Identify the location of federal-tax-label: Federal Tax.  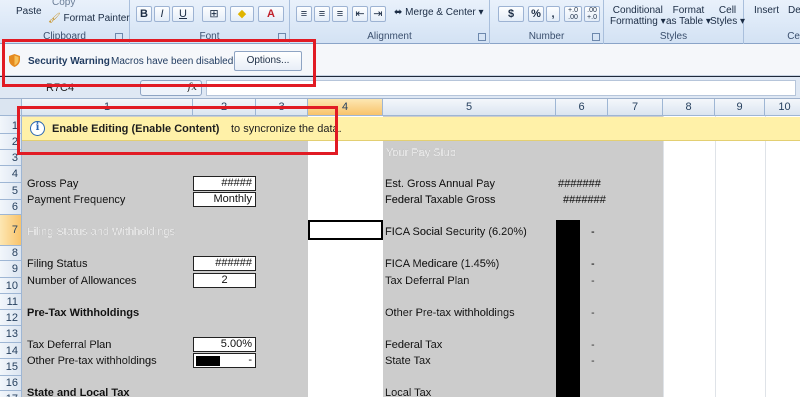
(414, 345).